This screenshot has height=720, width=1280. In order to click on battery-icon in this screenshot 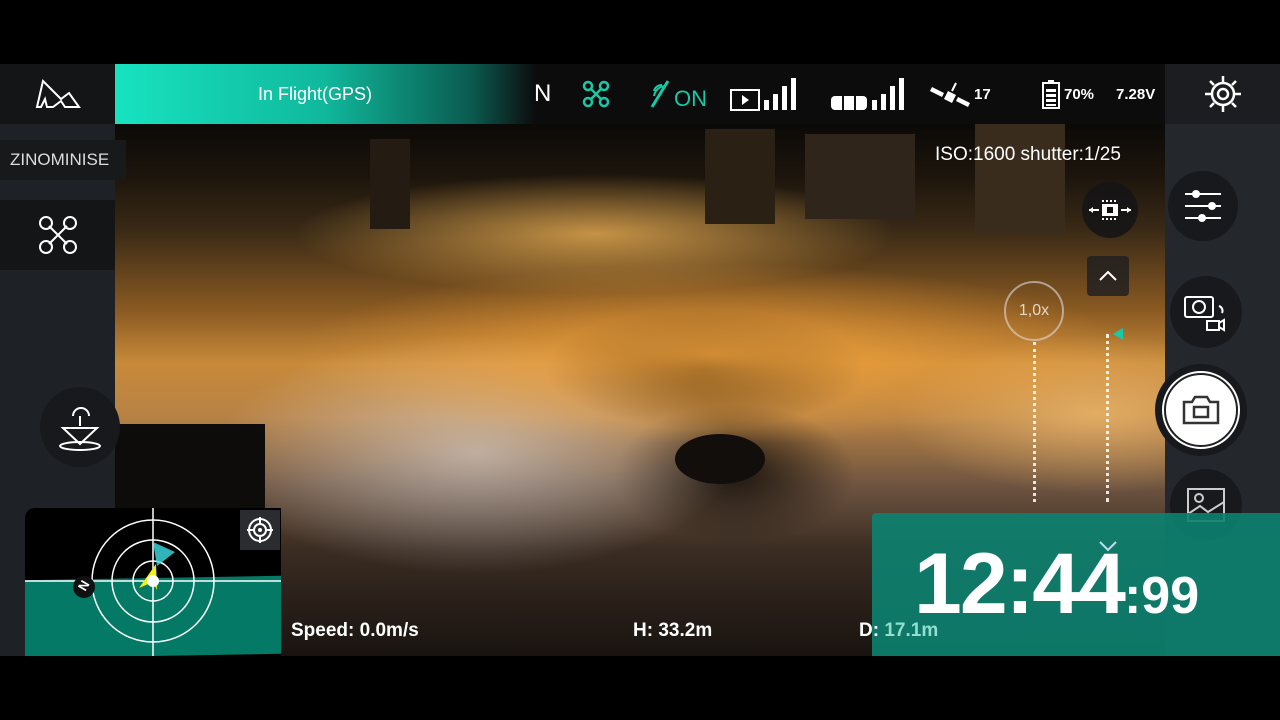, I will do `click(1051, 94)`.